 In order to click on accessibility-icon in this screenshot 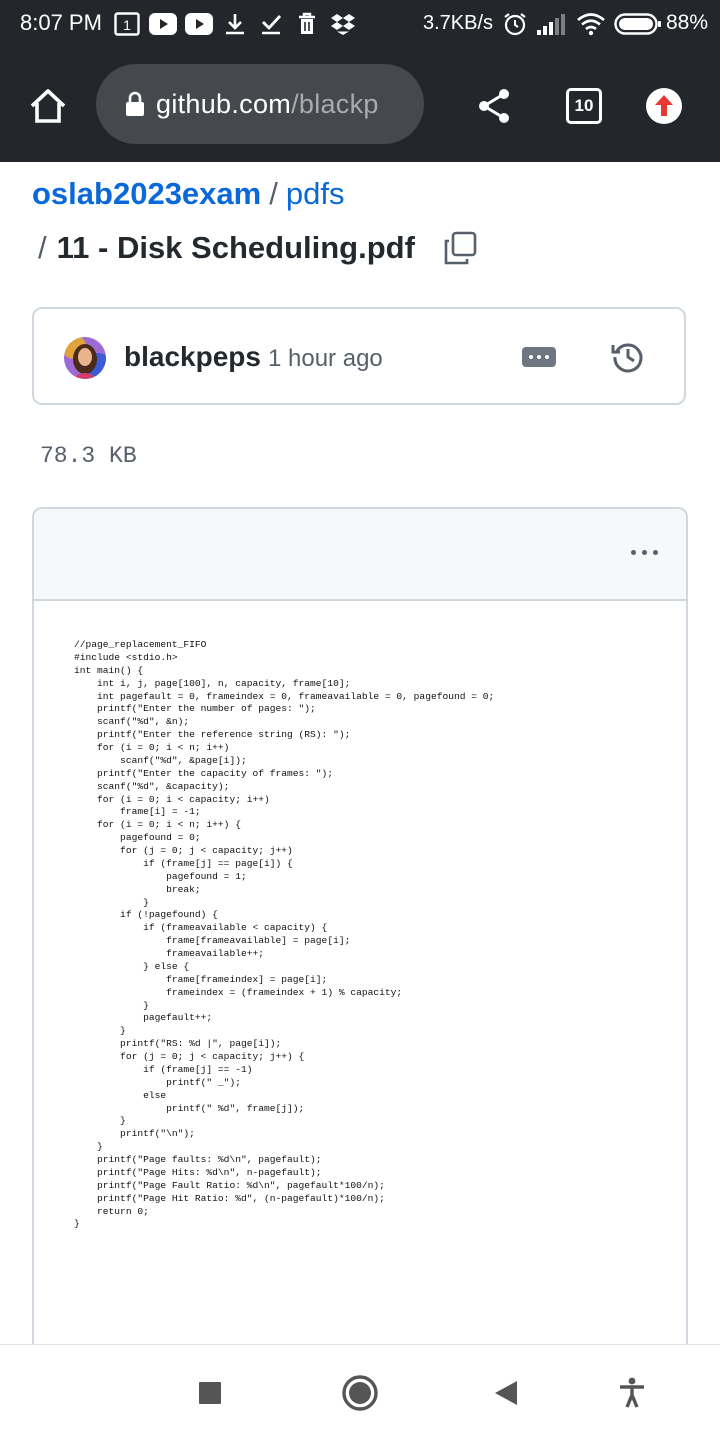, I will do `click(632, 1393)`.